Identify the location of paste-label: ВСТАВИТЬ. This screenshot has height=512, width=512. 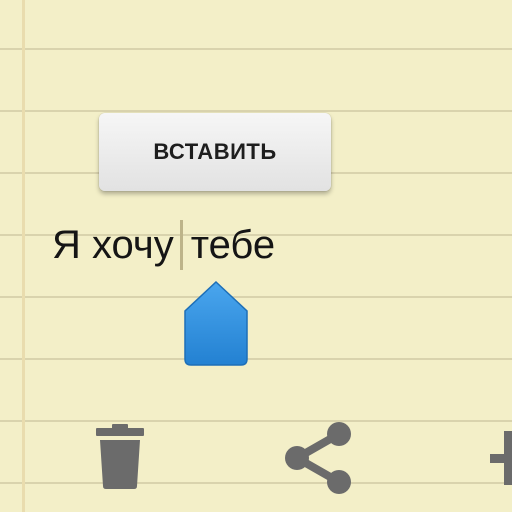
(215, 151).